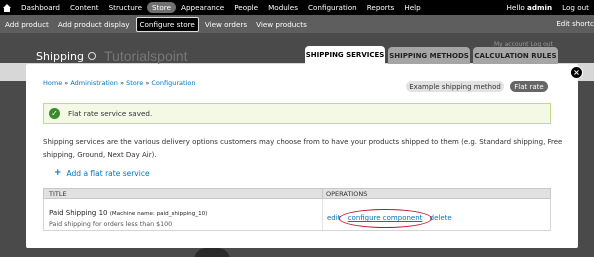 Image resolution: width=594 pixels, height=257 pixels. Describe the element at coordinates (281, 24) in the screenshot. I see `shortcut-view-products: View products` at that location.